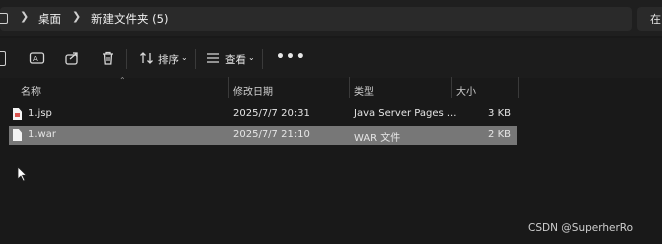  What do you see at coordinates (17, 135) in the screenshot?
I see `file-icon` at bounding box center [17, 135].